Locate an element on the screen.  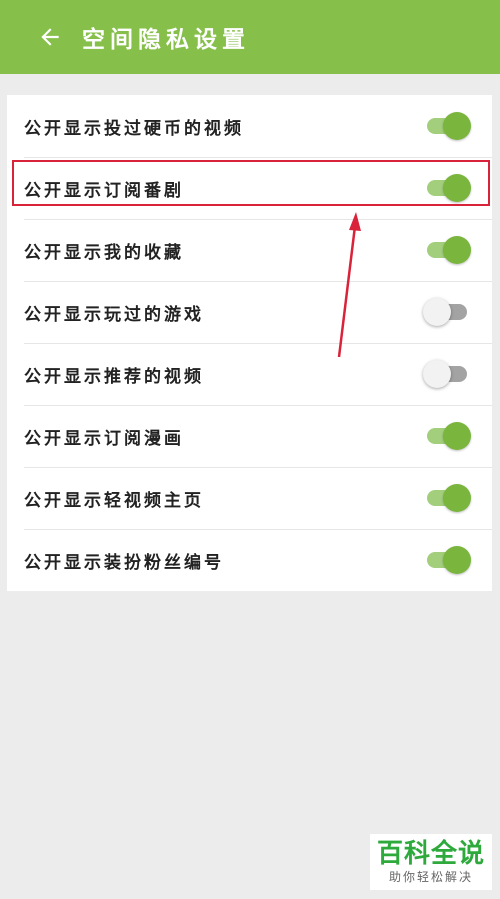
setting-row-subscribed-comics: 公开显示订阅漫画 is located at coordinates (249, 436).